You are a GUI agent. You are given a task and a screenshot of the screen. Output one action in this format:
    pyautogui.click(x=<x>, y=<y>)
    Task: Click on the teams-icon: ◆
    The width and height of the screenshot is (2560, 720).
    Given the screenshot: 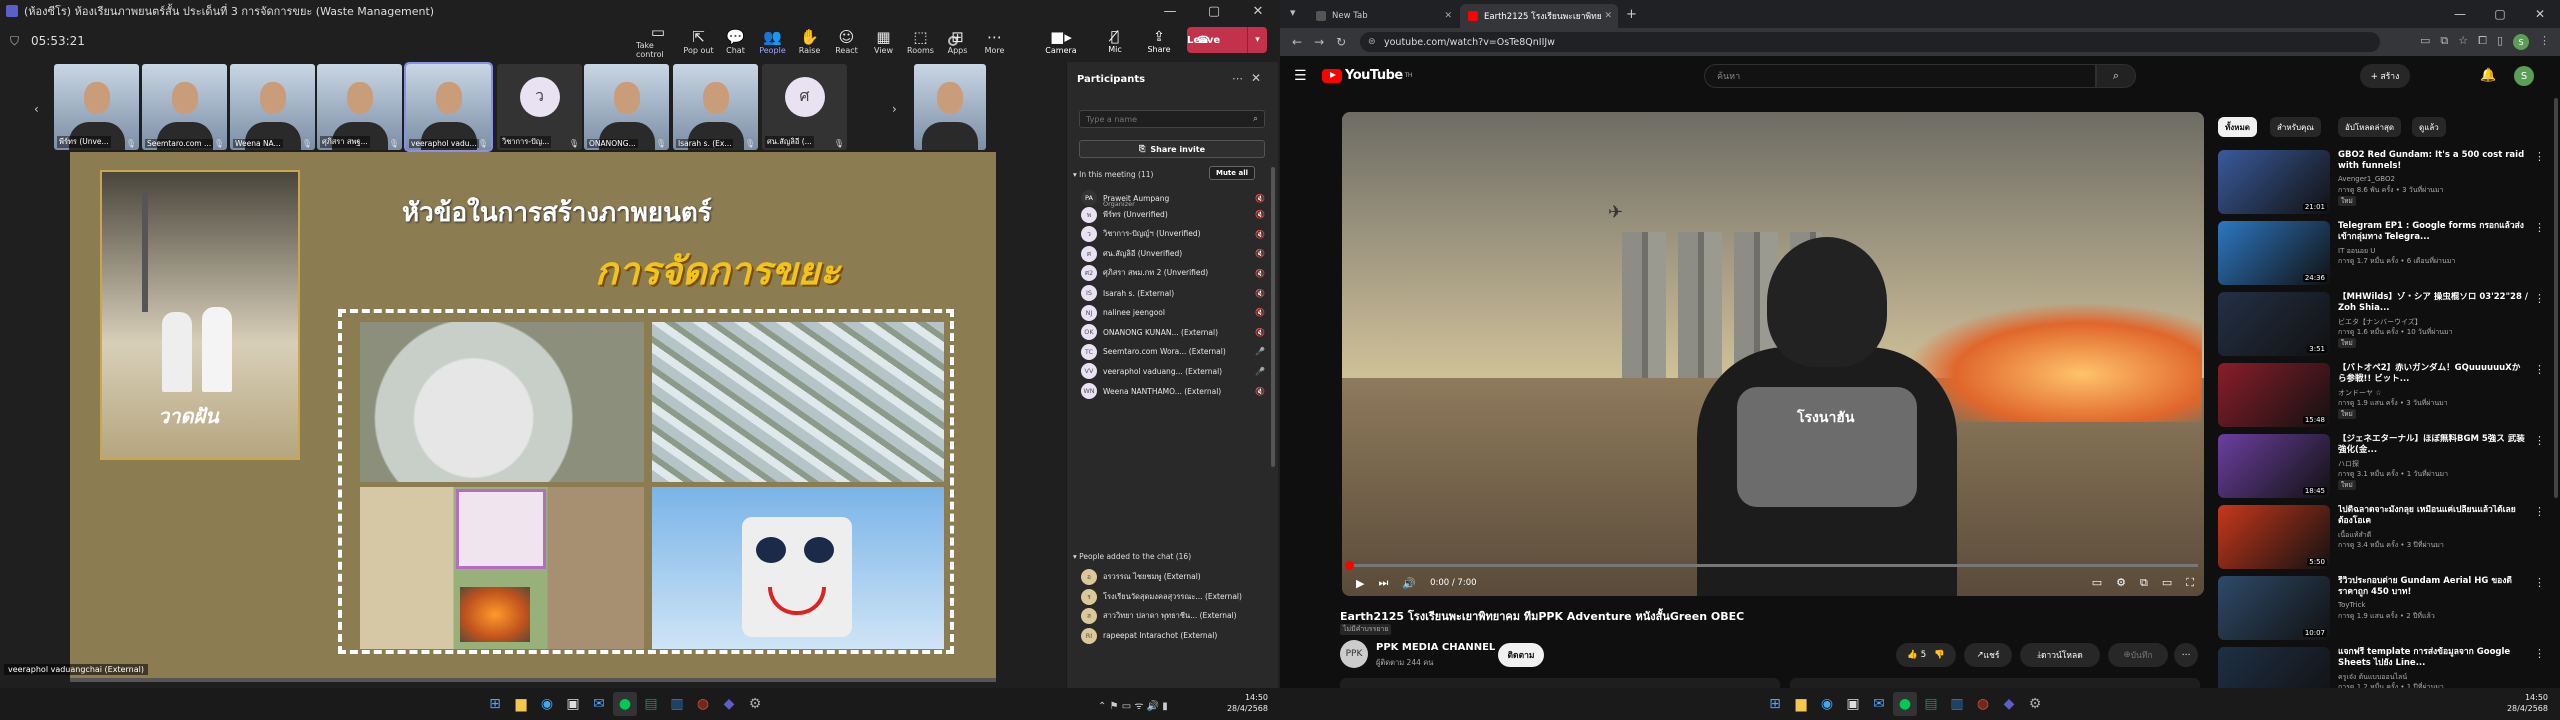 What is the action you would take?
    pyautogui.click(x=729, y=704)
    